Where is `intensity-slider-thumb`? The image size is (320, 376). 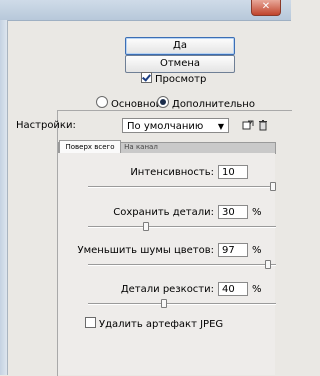 intensity-slider-thumb is located at coordinates (273, 186).